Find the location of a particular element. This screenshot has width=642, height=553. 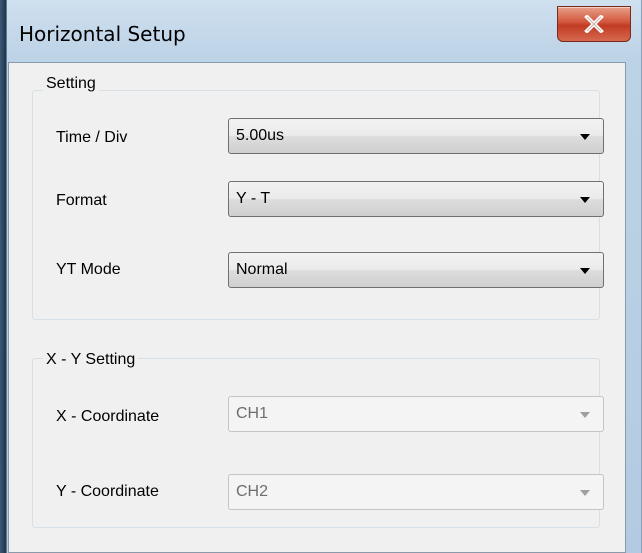

yt-mode-label: YT Mode is located at coordinates (88, 269).